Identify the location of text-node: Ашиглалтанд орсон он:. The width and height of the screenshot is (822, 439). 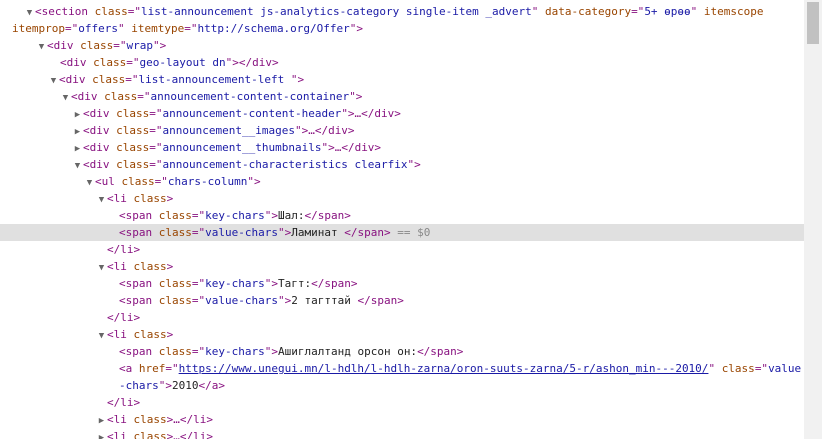
(347, 351).